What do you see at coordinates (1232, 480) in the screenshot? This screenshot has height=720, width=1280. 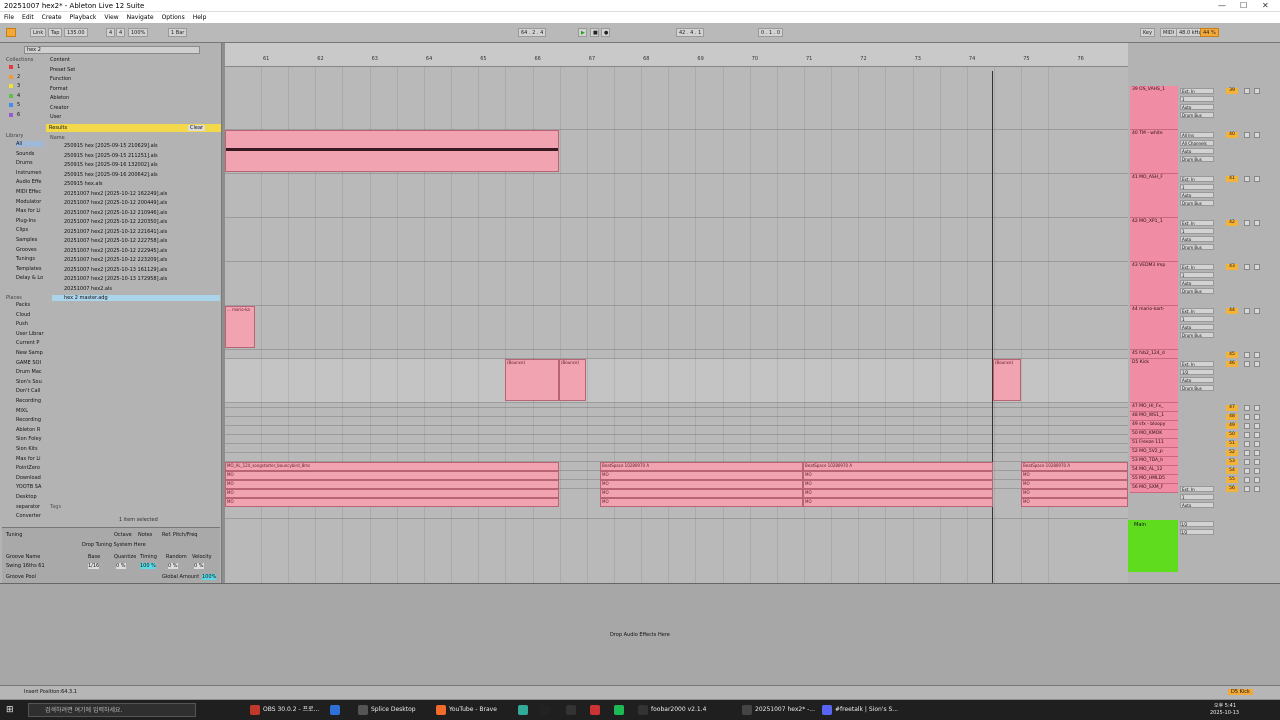 I see `track-number: 55` at bounding box center [1232, 480].